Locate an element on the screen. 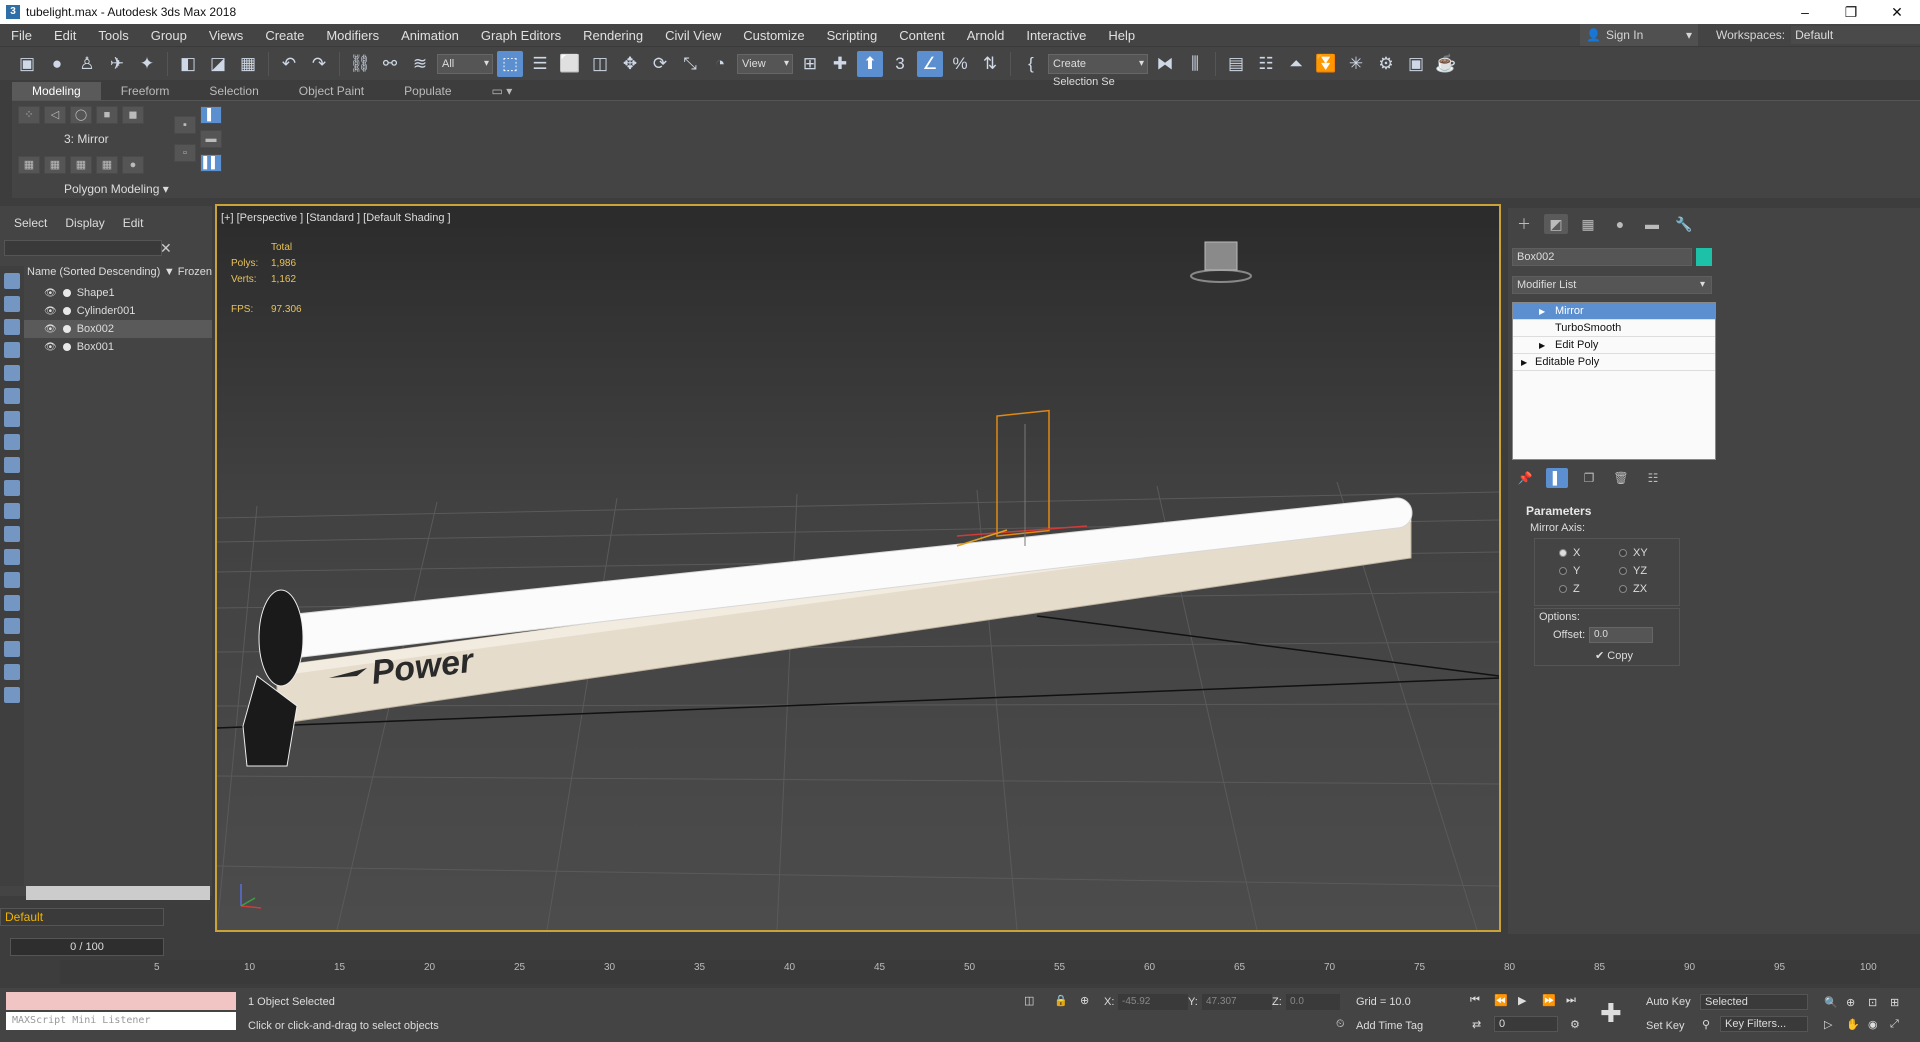  filter-bones-icon is located at coordinates (12, 465).